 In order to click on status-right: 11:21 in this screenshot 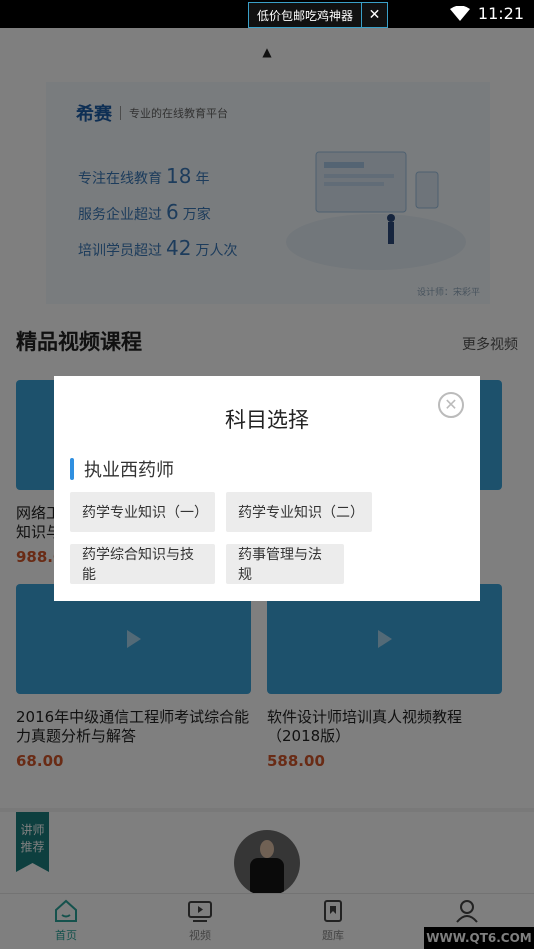, I will do `click(486, 13)`.